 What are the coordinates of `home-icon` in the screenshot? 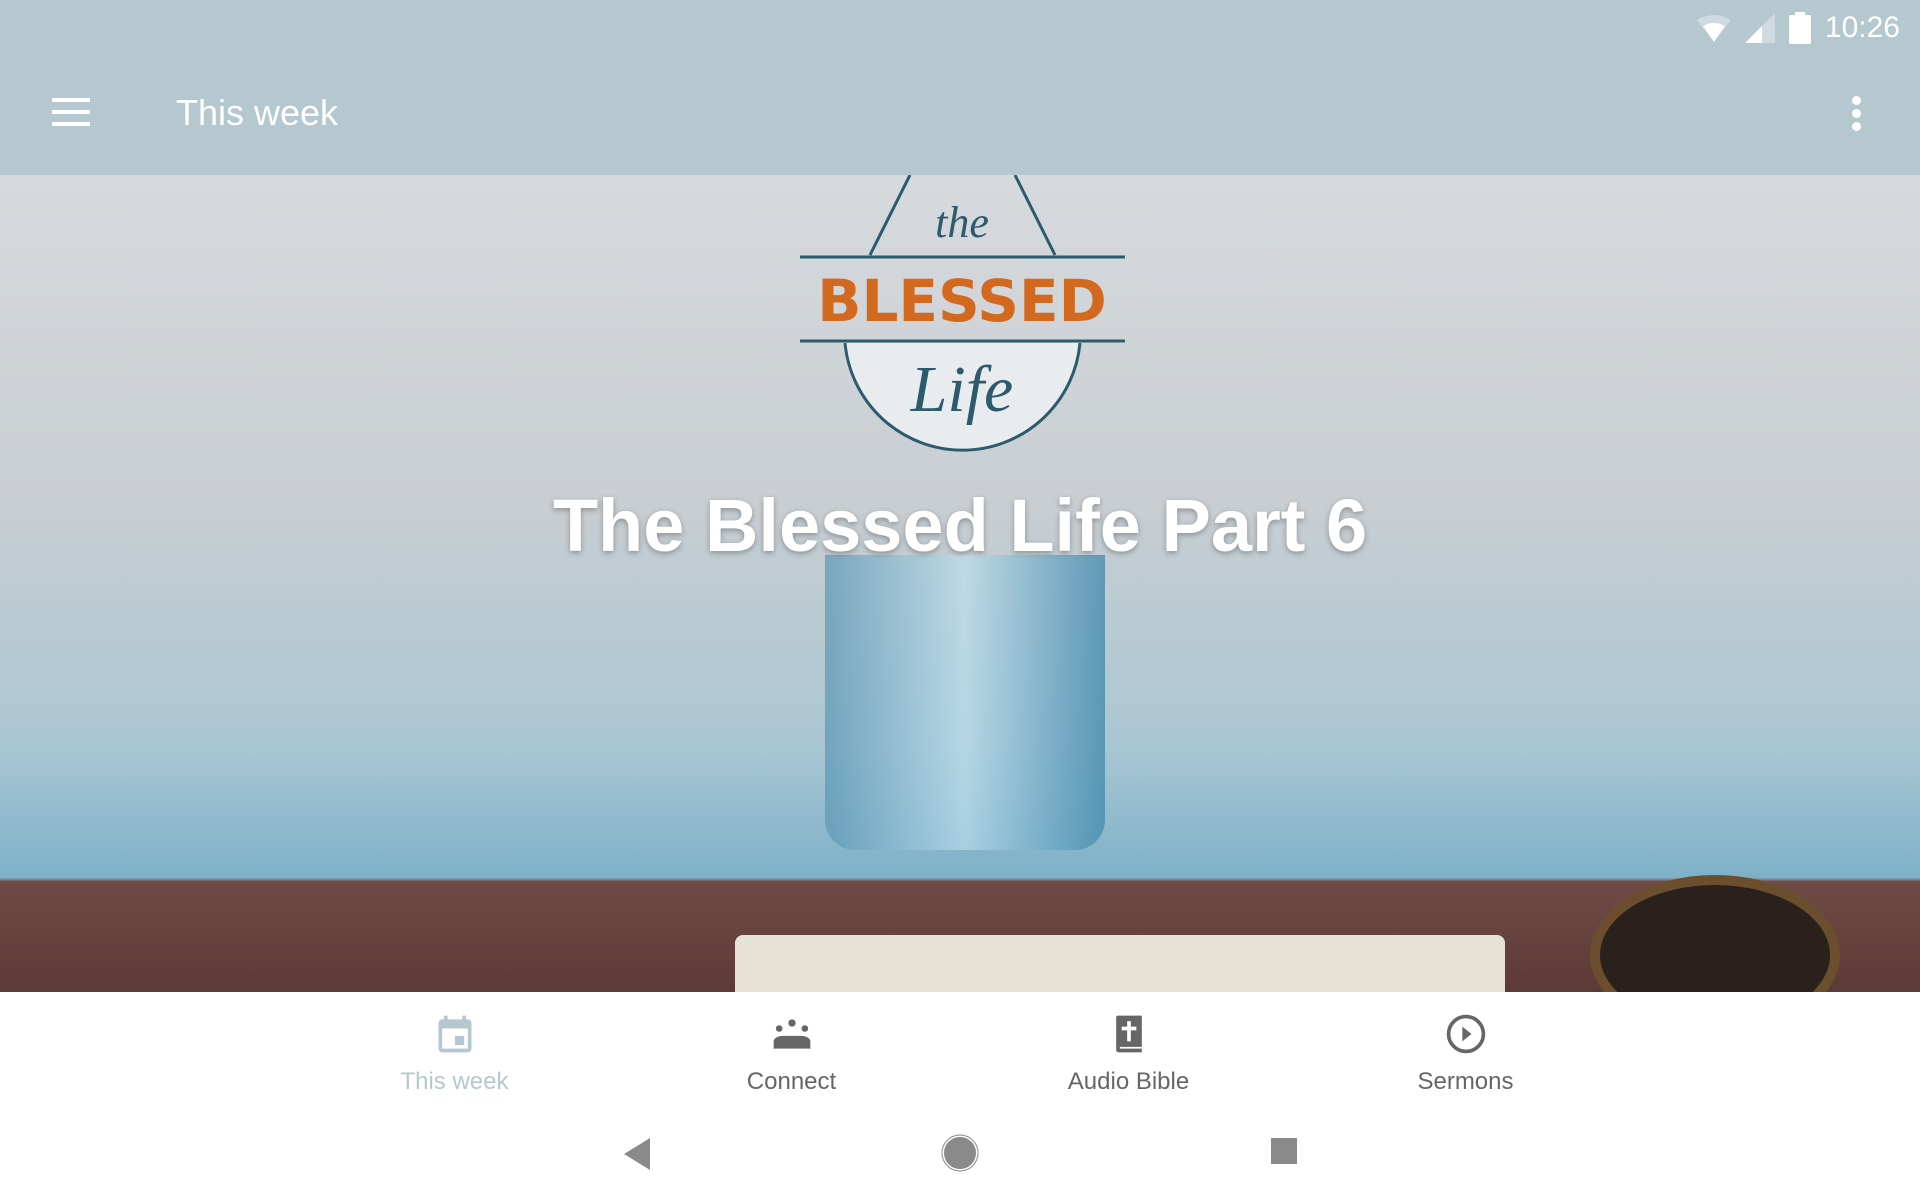 It's located at (960, 1155).